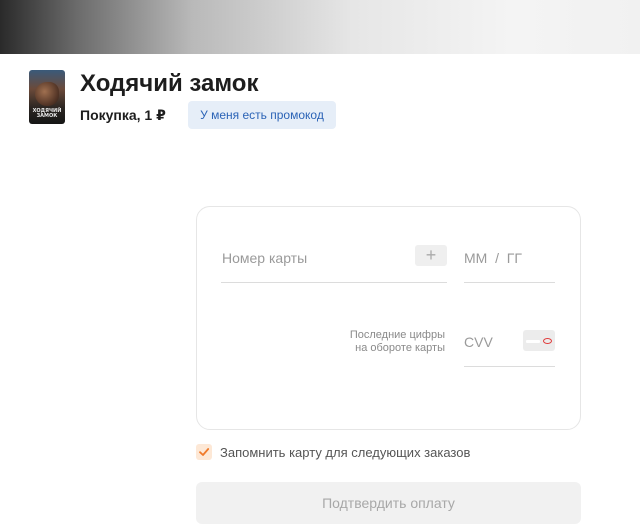 This screenshot has width=640, height=532. I want to click on cvv-placeholder: CVV, so click(478, 342).